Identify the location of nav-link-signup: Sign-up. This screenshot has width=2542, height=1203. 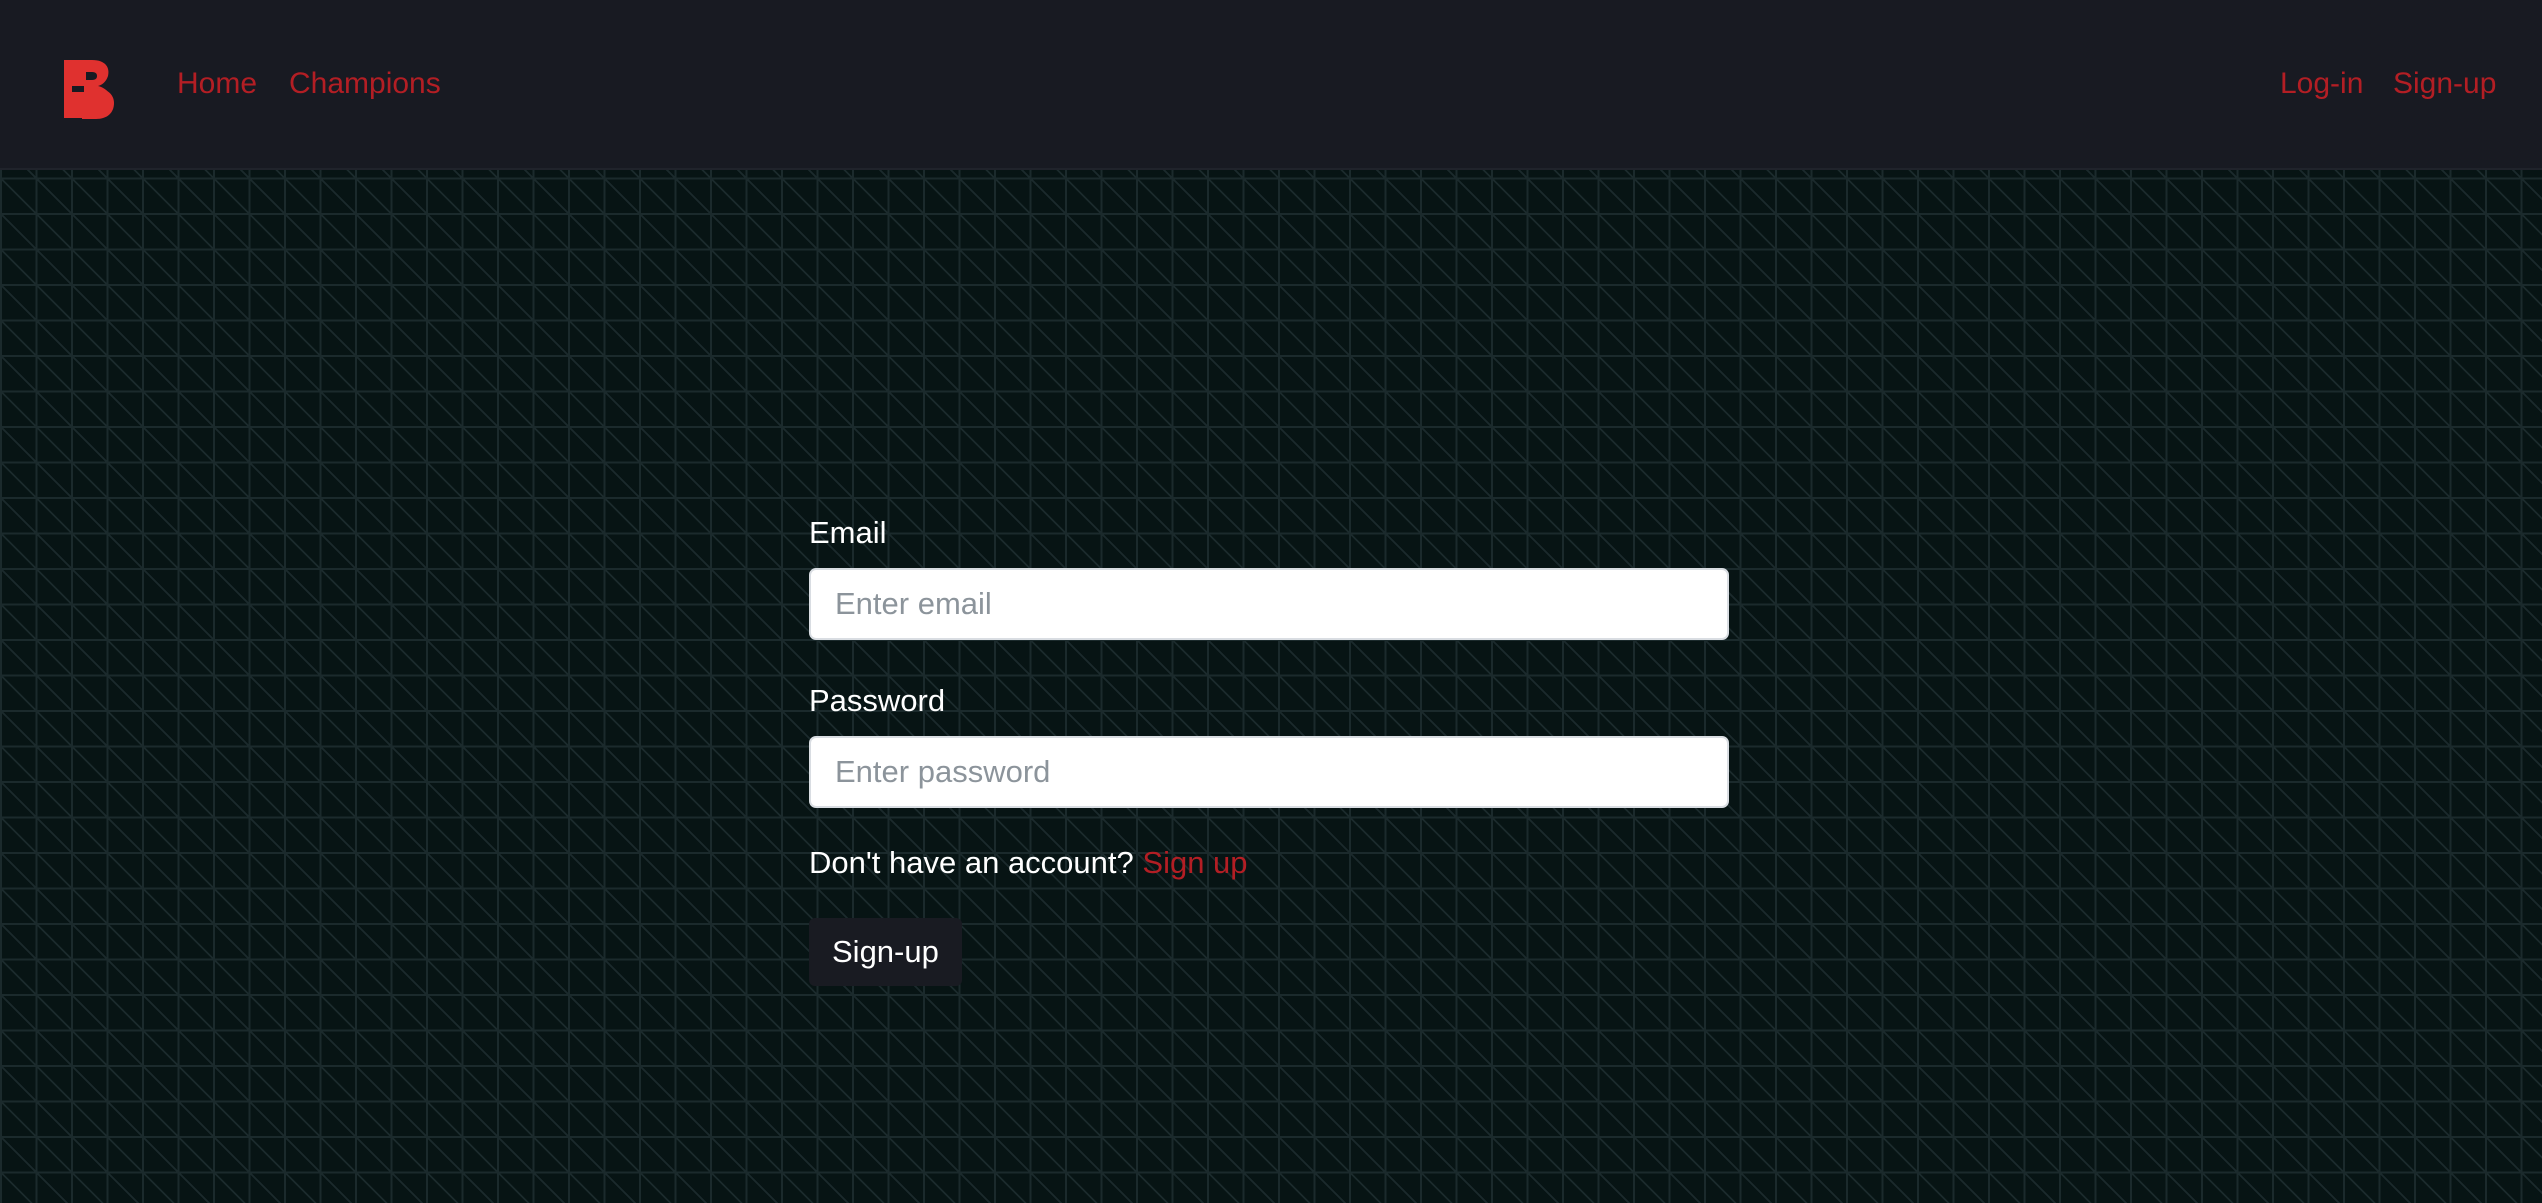
(2444, 84).